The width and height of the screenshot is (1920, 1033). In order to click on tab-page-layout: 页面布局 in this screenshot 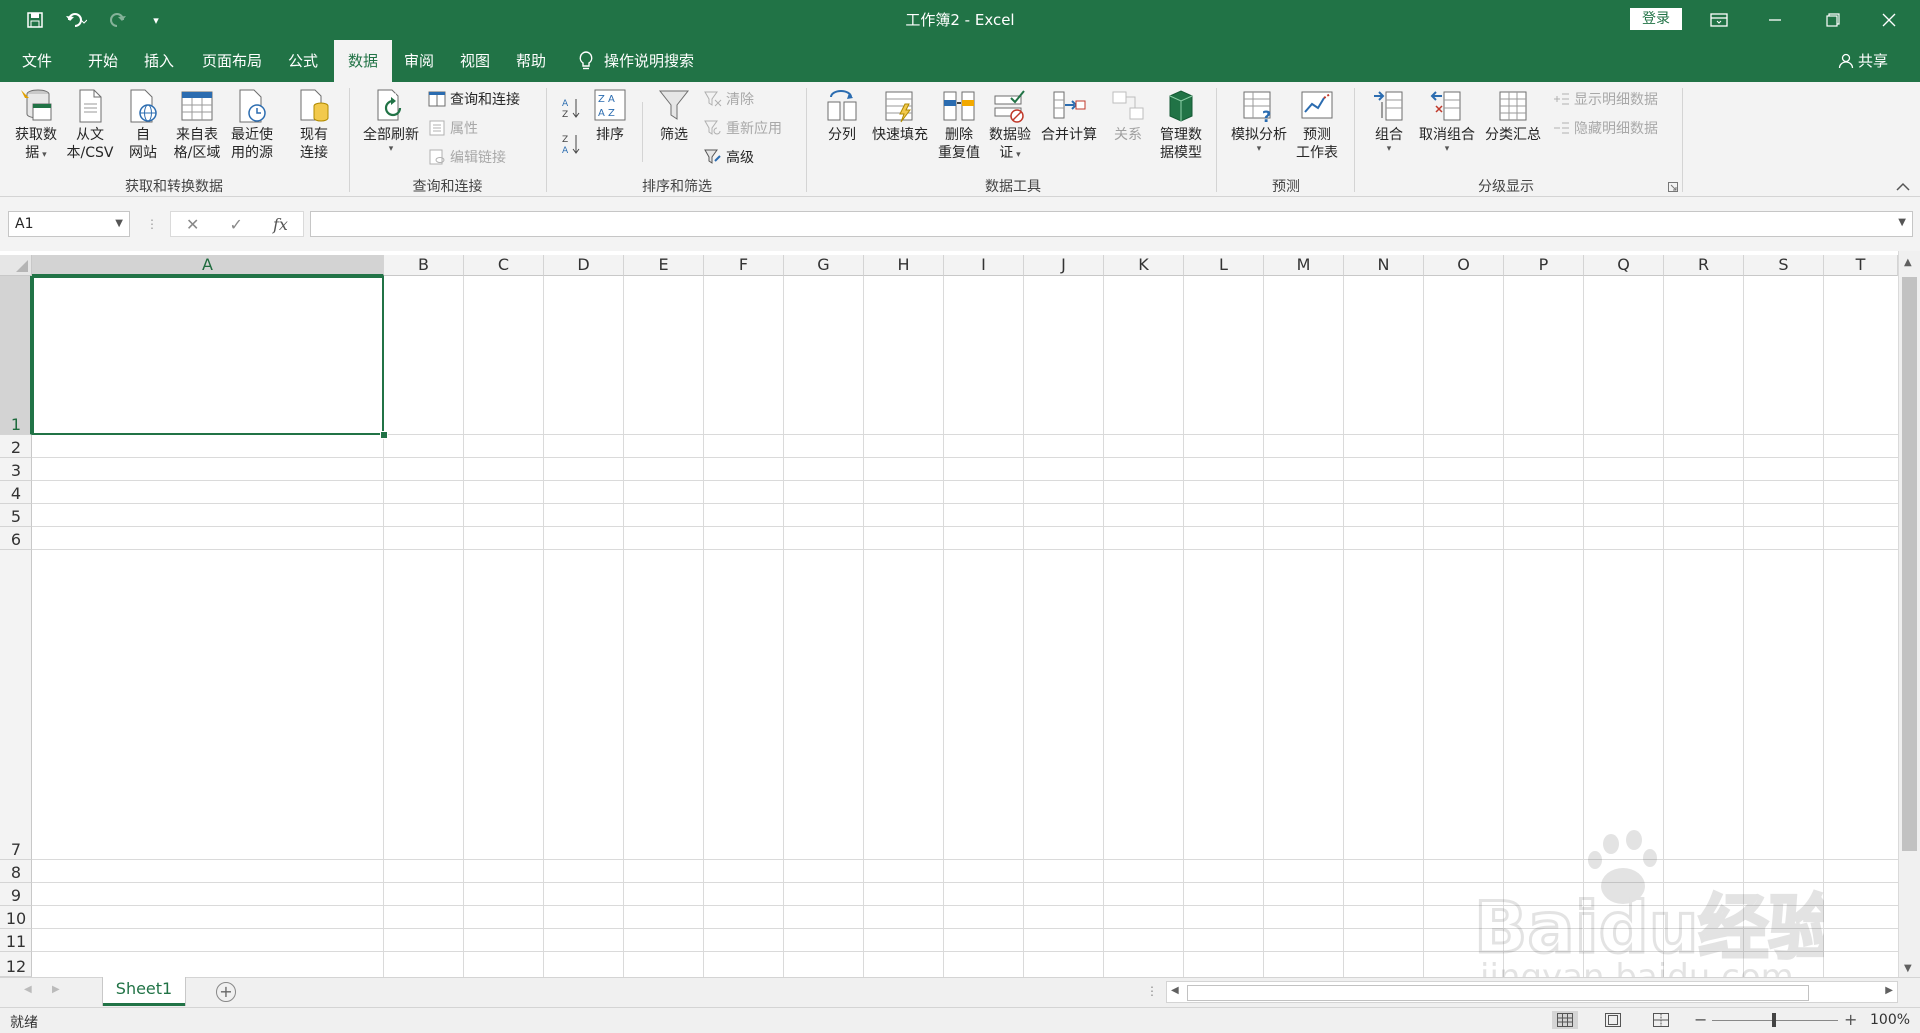, I will do `click(232, 61)`.